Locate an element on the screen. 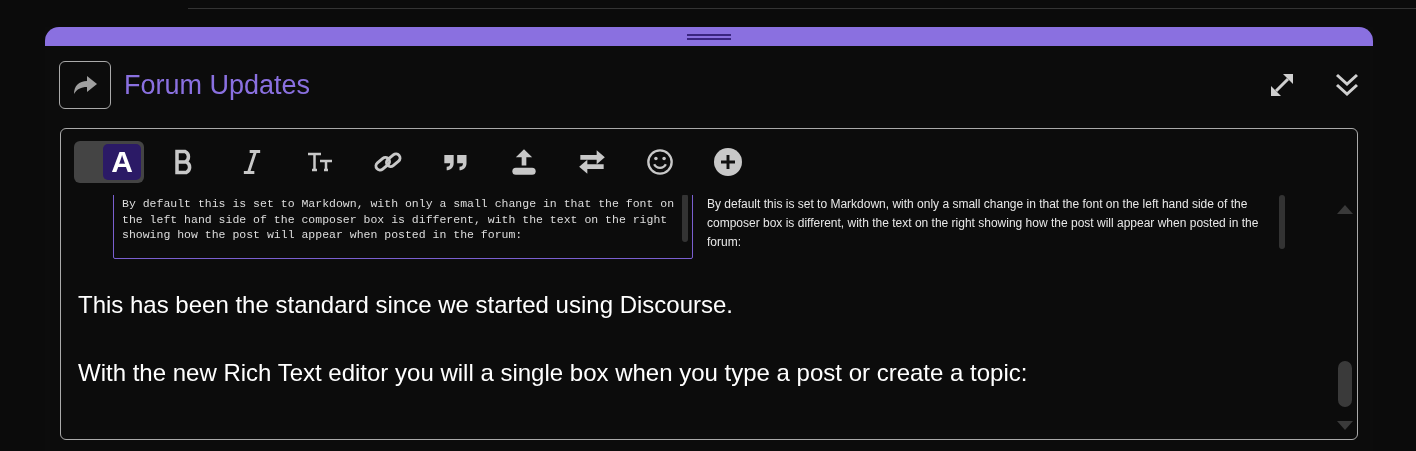 The width and height of the screenshot is (1416, 451). upload-icon is located at coordinates (524, 162).